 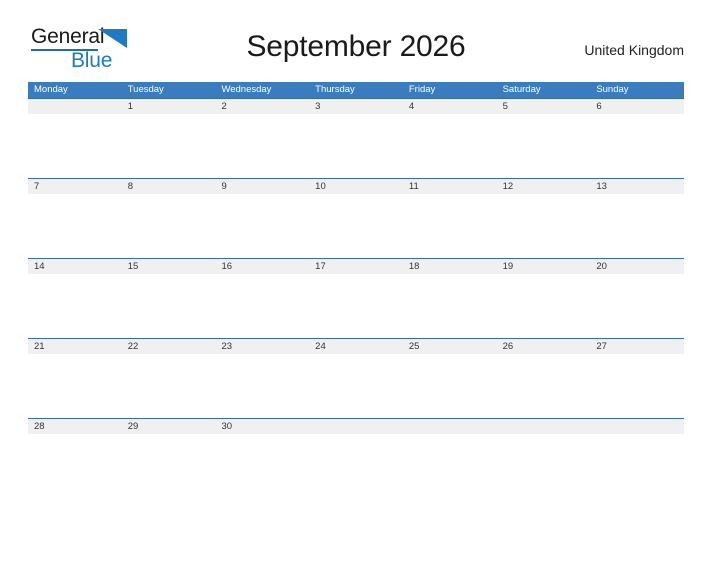 I want to click on weekday-header-friday: Friday, so click(x=422, y=89).